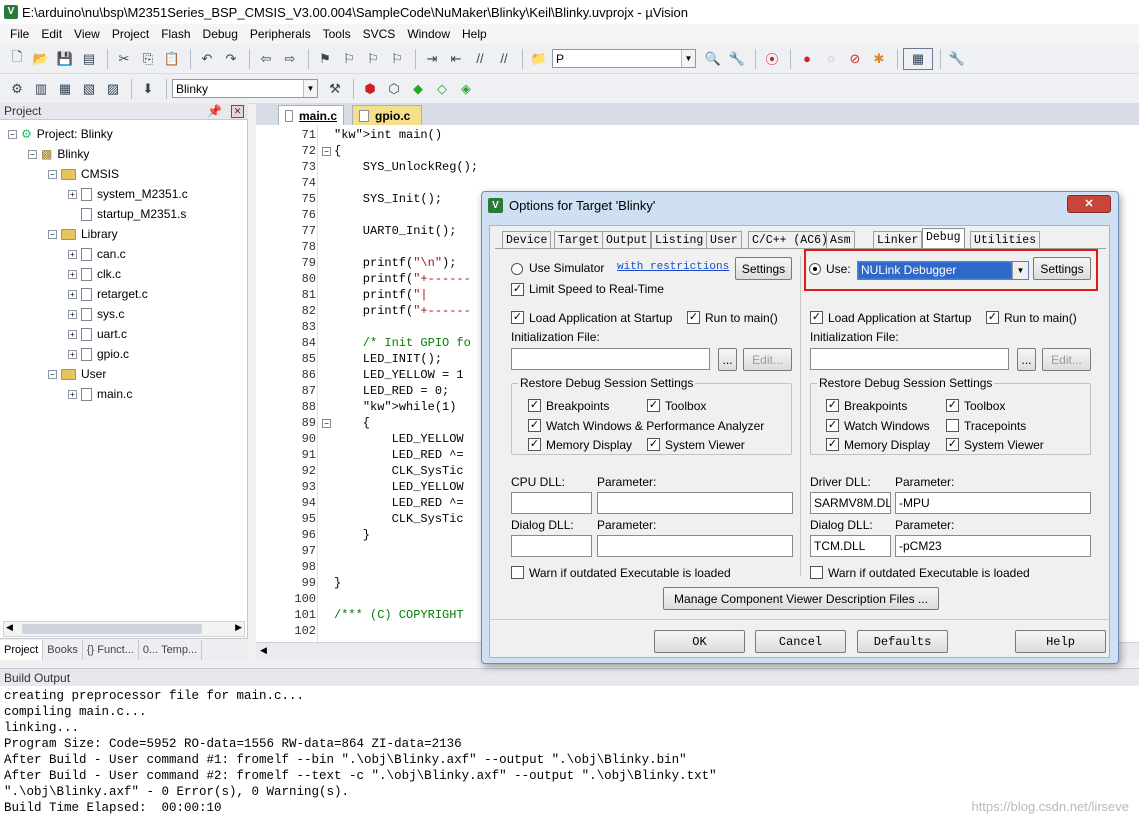 This screenshot has width=1139, height=824. What do you see at coordinates (83, 174) in the screenshot?
I see `tree-group-cmsis: − CMSIS` at bounding box center [83, 174].